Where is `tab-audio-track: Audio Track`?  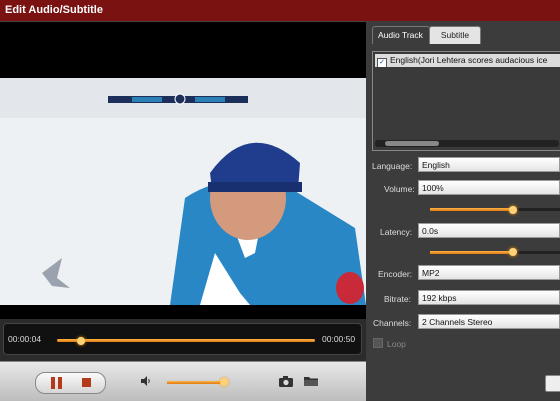
tab-audio-track: Audio Track is located at coordinates (401, 35).